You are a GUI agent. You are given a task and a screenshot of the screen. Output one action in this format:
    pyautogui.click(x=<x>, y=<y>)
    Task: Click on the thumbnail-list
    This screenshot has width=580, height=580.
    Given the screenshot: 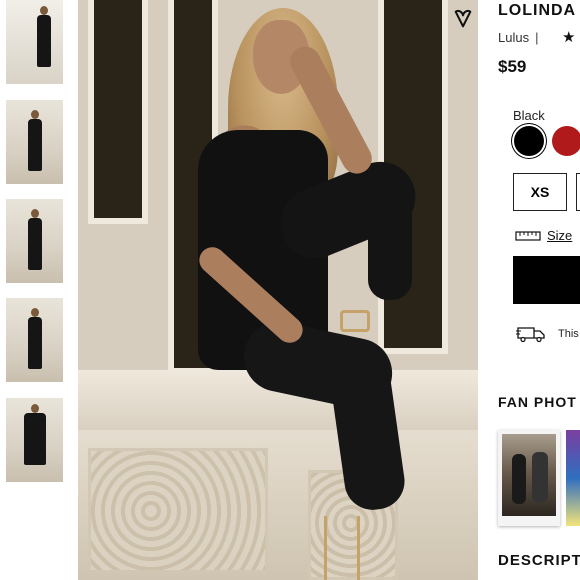 What is the action you would take?
    pyautogui.click(x=37, y=290)
    